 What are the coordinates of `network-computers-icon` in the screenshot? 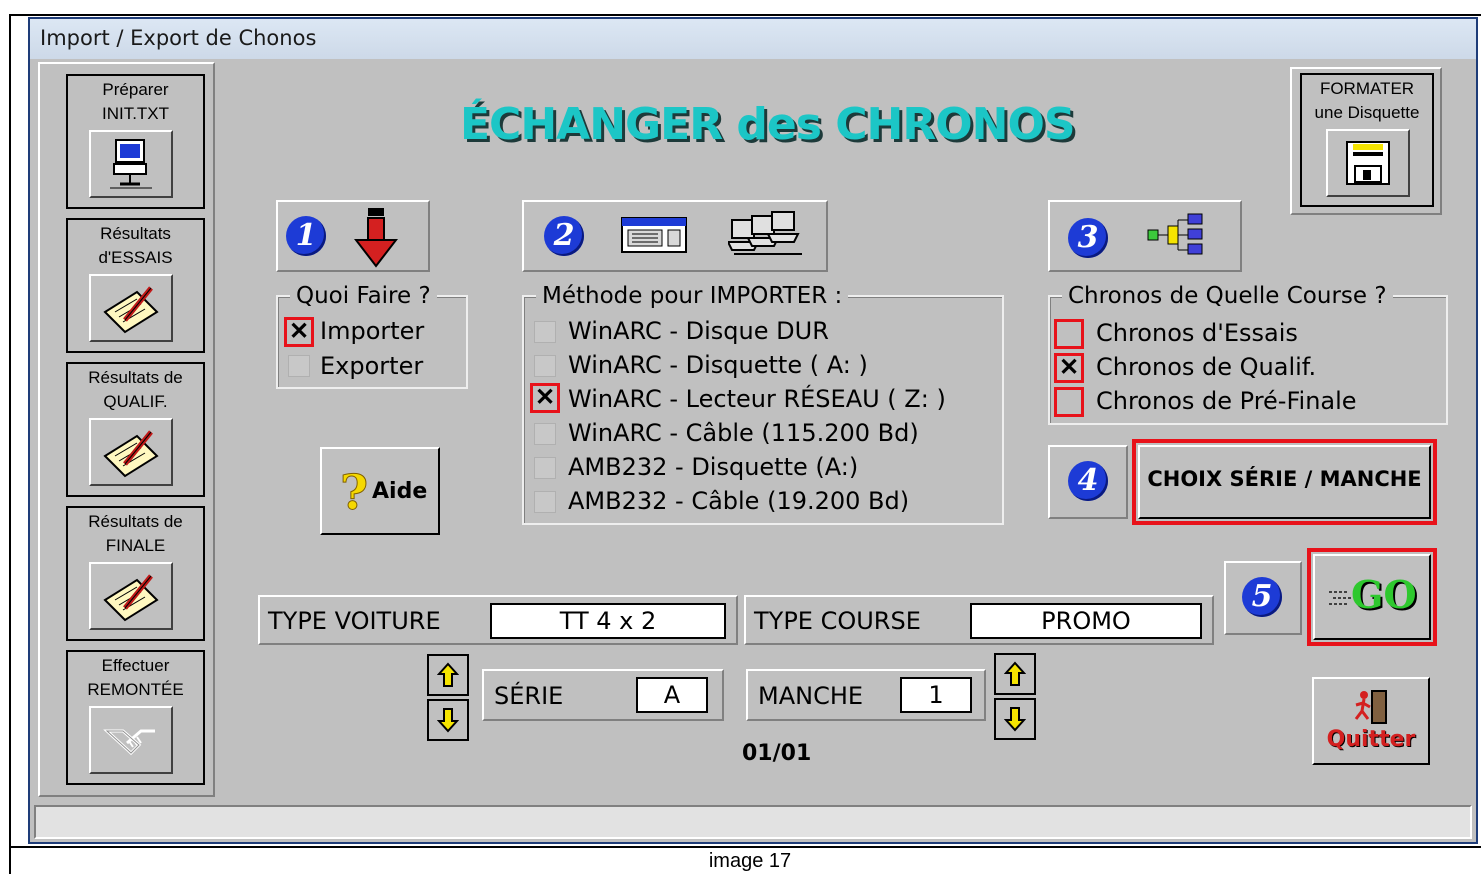 It's located at (765, 233).